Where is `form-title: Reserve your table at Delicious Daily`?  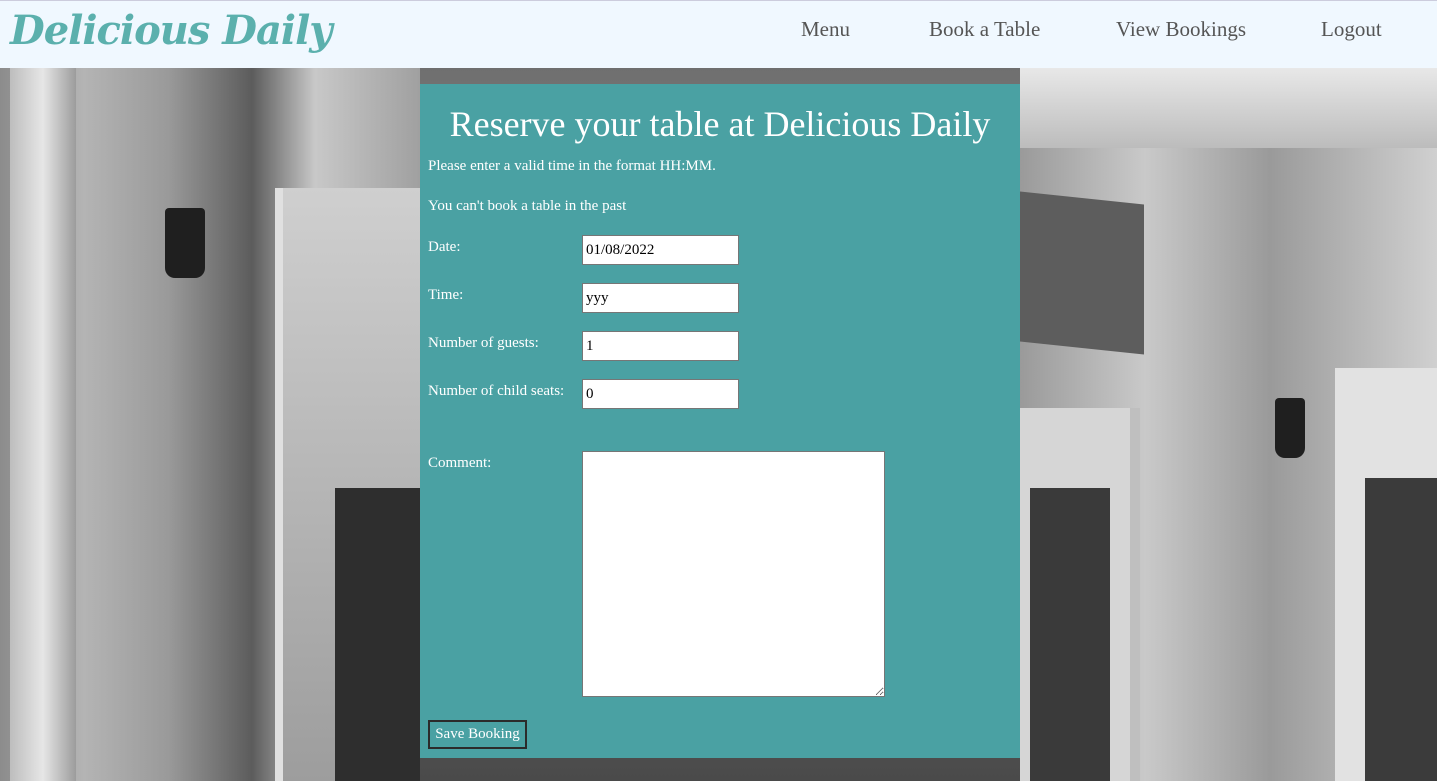
form-title: Reserve your table at Delicious Daily is located at coordinates (720, 124).